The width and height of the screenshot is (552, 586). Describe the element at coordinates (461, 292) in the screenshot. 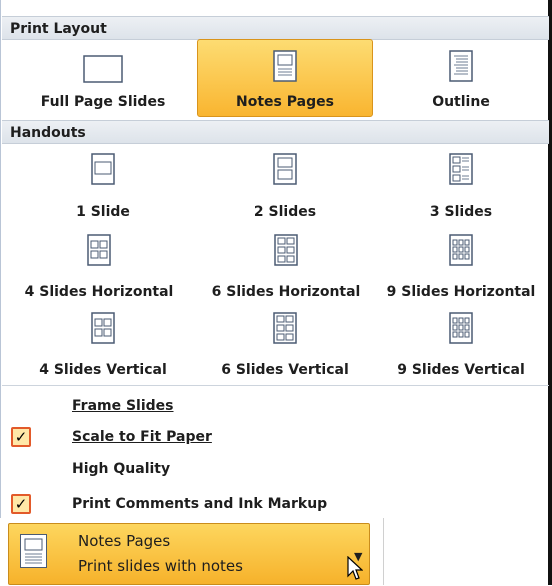

I see `option-label: 9 Slides Horizontal` at that location.